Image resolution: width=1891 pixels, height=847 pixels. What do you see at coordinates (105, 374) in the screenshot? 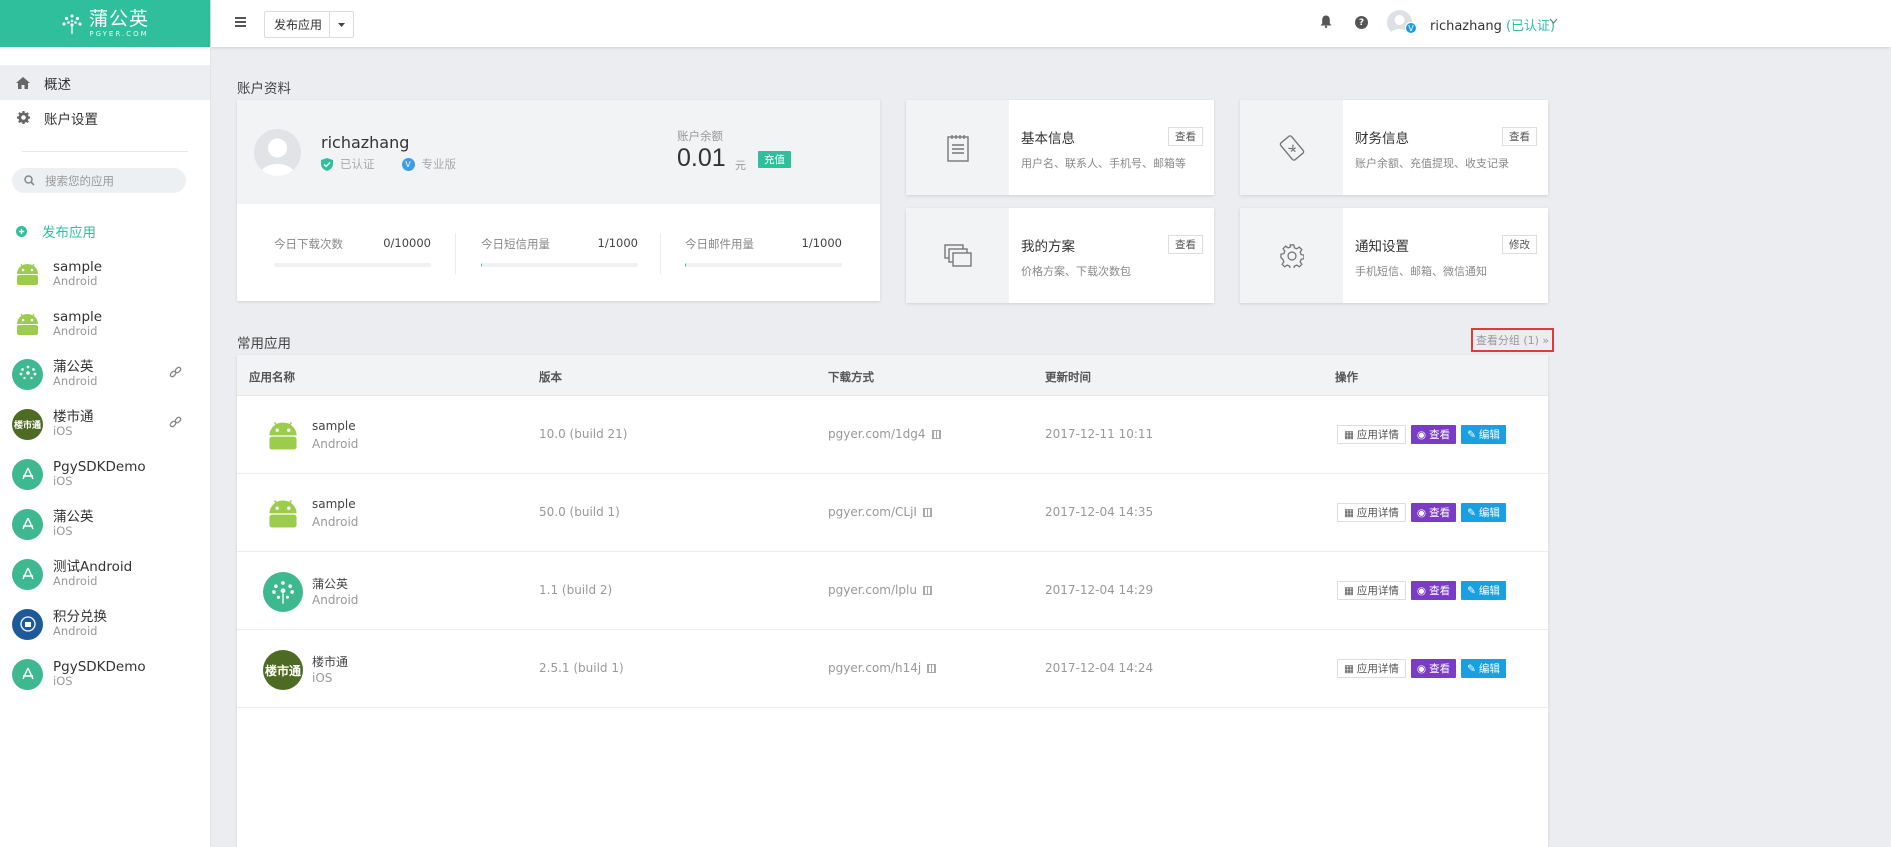
I see `sidebar-app-item: 蒲公英 Android` at bounding box center [105, 374].